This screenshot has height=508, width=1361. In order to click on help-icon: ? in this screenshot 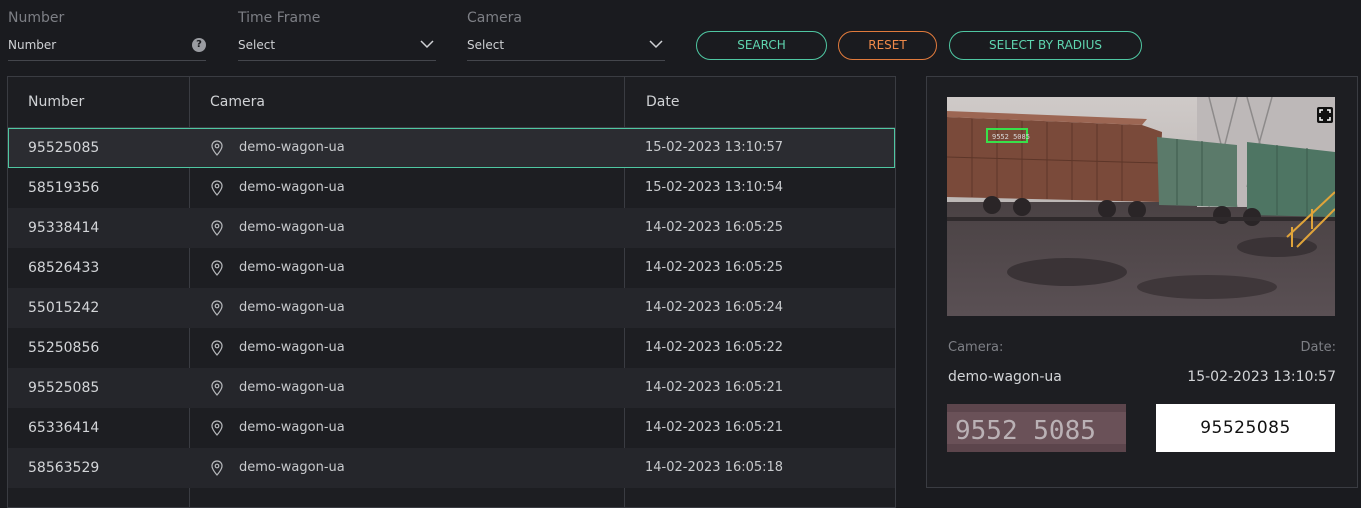, I will do `click(199, 45)`.